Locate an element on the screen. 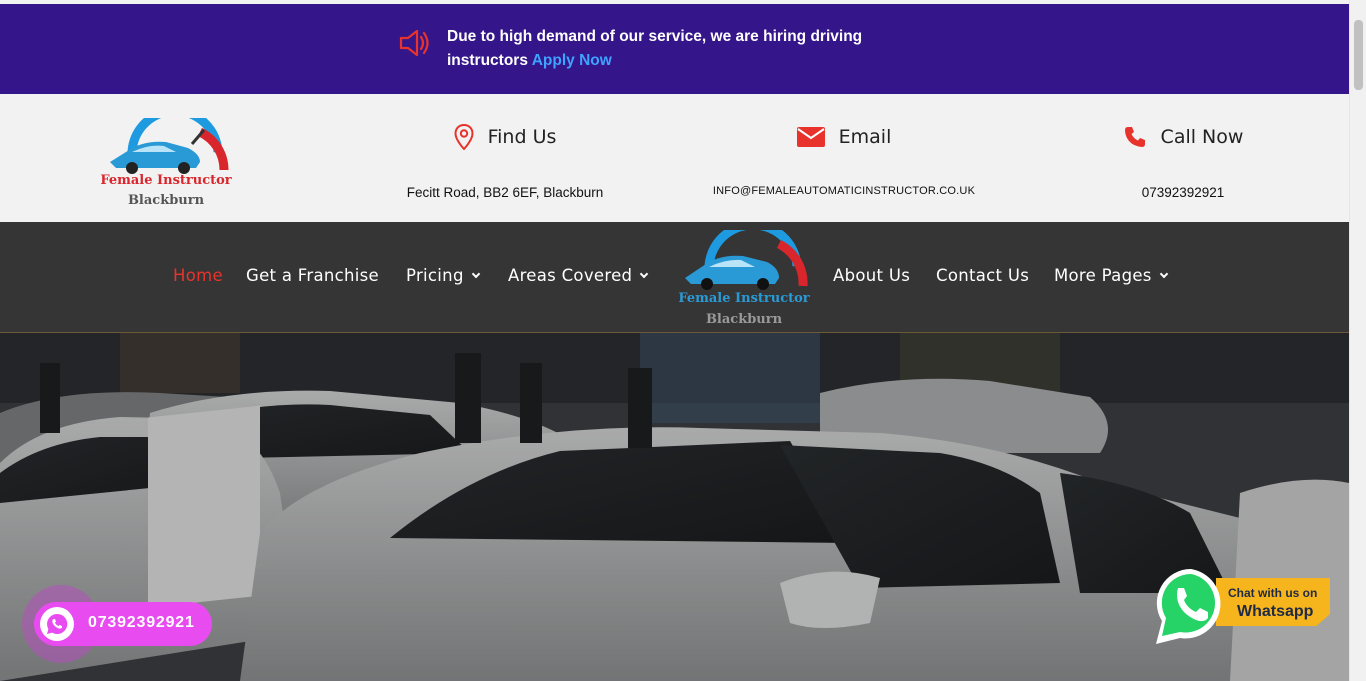 The image size is (1366, 681). find-us-label: Find Us is located at coordinates (522, 137).